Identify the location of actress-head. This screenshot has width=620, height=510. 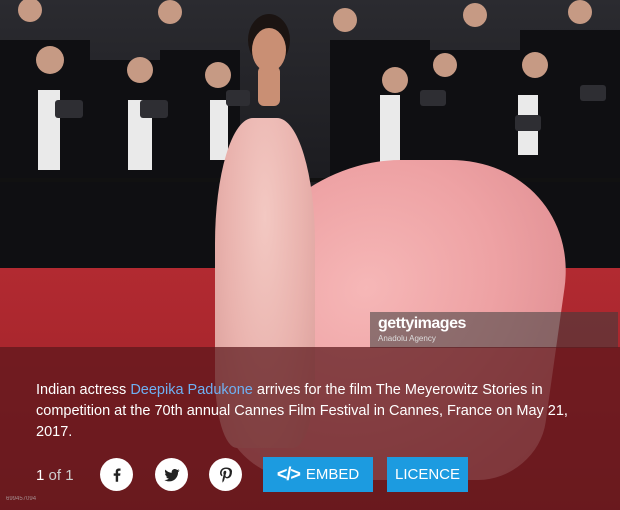
(269, 50).